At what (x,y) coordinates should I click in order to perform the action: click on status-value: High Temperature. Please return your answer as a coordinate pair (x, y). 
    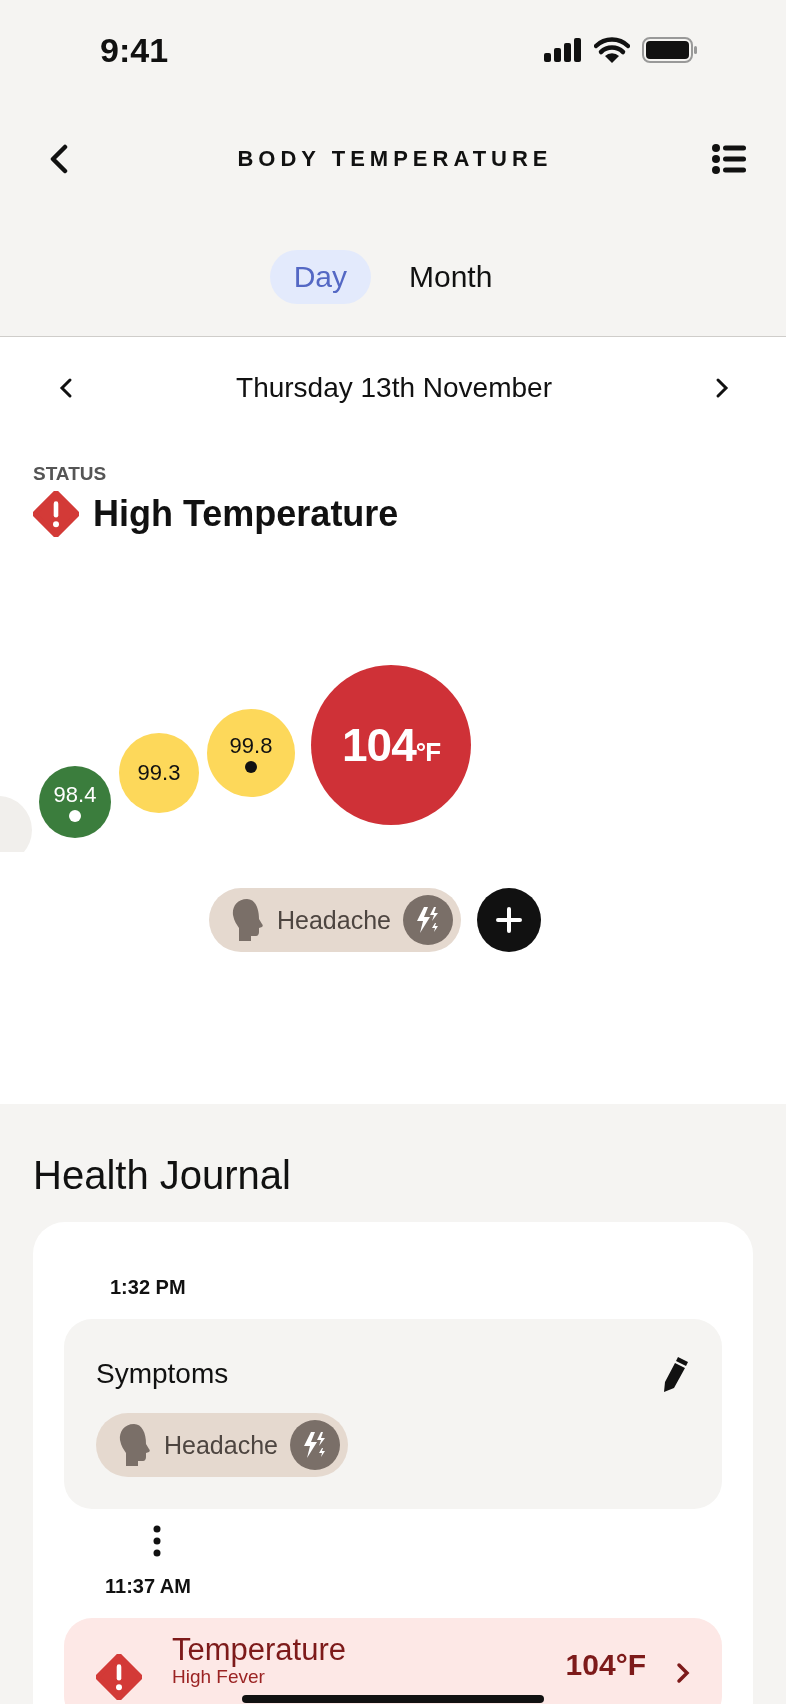
    Looking at the image, I should click on (246, 514).